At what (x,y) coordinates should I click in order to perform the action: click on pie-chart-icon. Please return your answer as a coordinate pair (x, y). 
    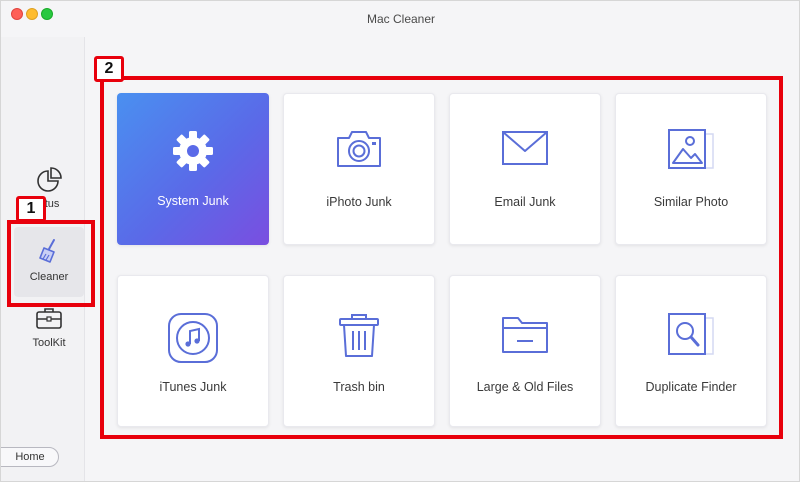
    Looking at the image, I should click on (49, 179).